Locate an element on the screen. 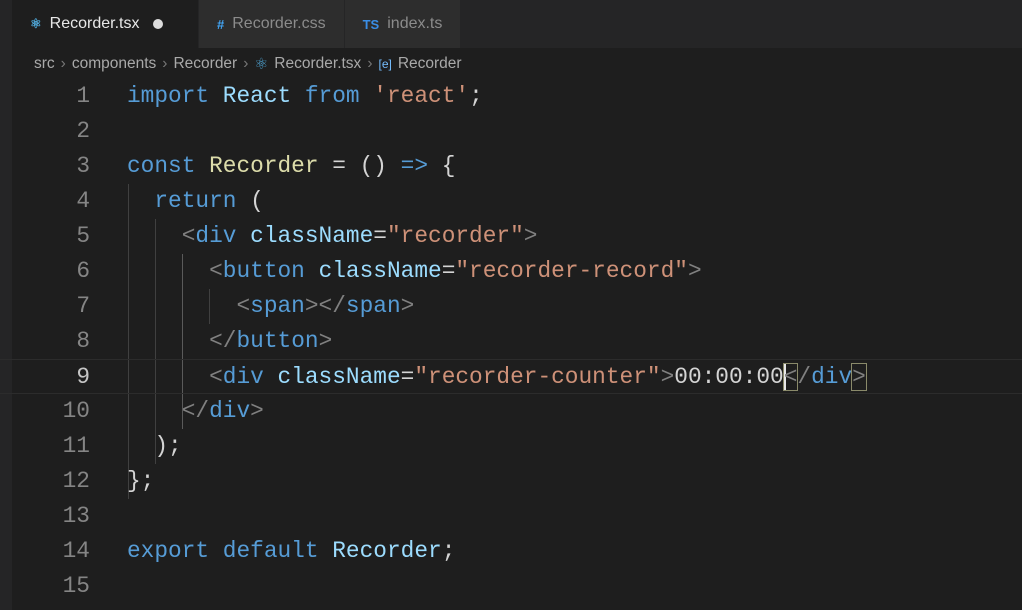  line-number: 7 is located at coordinates (83, 306).